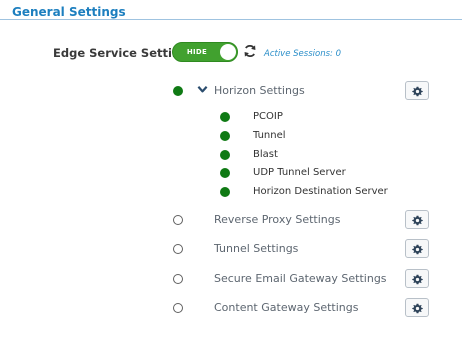  Describe the element at coordinates (286, 307) in the screenshot. I see `content-gateway-settings-label: Content Gateway Settings` at that location.